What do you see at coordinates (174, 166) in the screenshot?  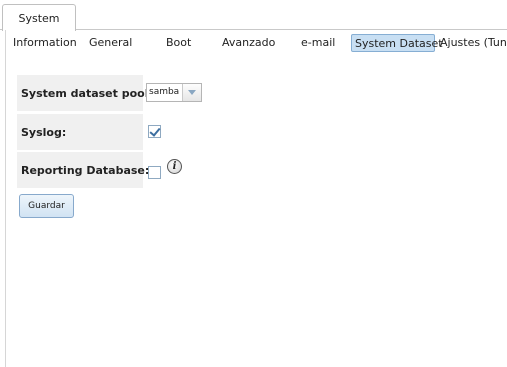 I see `info-icon: i` at bounding box center [174, 166].